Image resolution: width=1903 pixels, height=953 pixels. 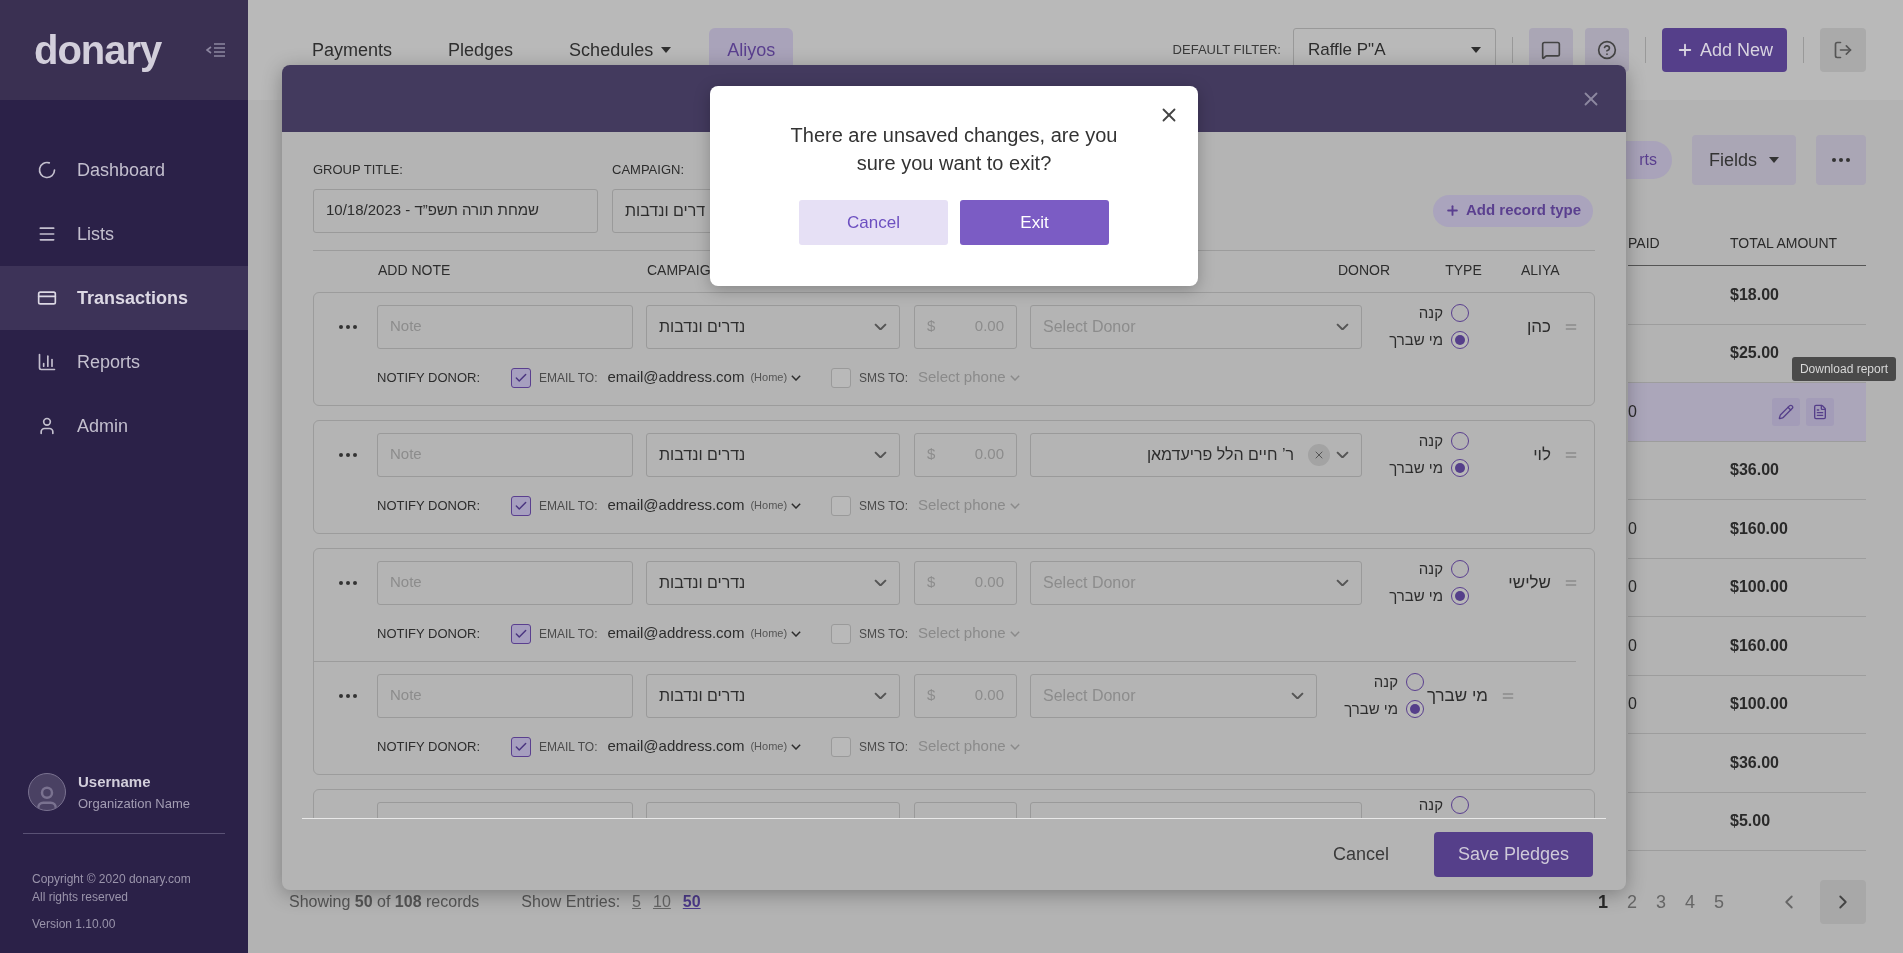 I want to click on add-record-type-button: Add record type, so click(x=1512, y=210).